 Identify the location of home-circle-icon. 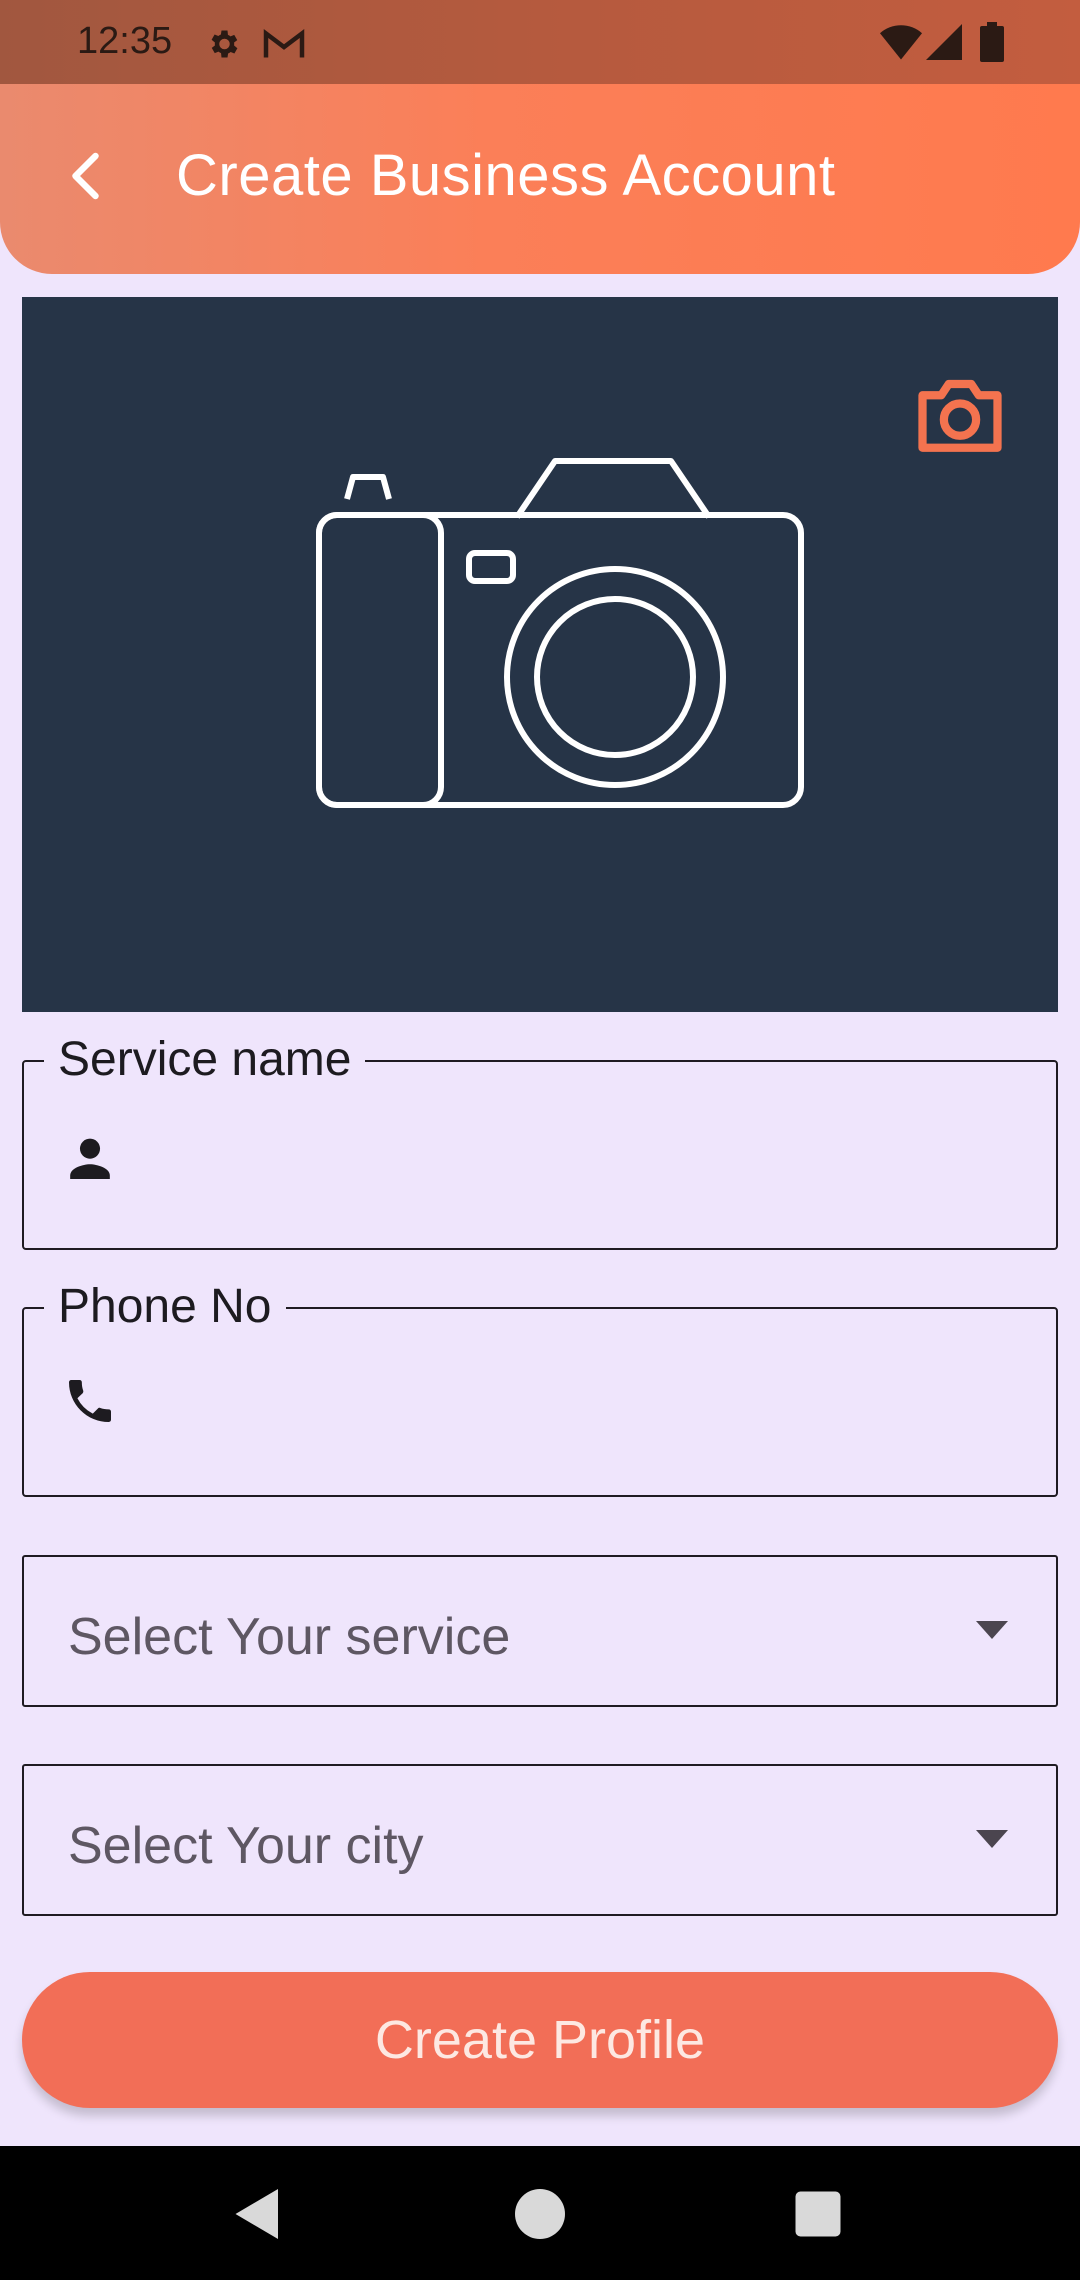
(540, 2214).